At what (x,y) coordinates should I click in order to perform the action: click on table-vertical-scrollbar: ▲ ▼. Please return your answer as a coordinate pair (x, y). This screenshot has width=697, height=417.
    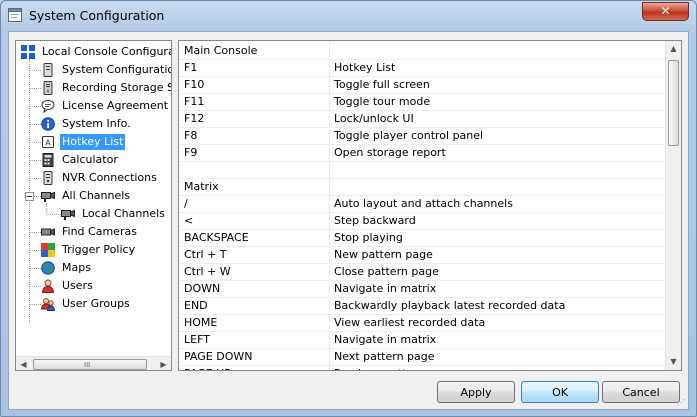
    Looking at the image, I should click on (673, 205).